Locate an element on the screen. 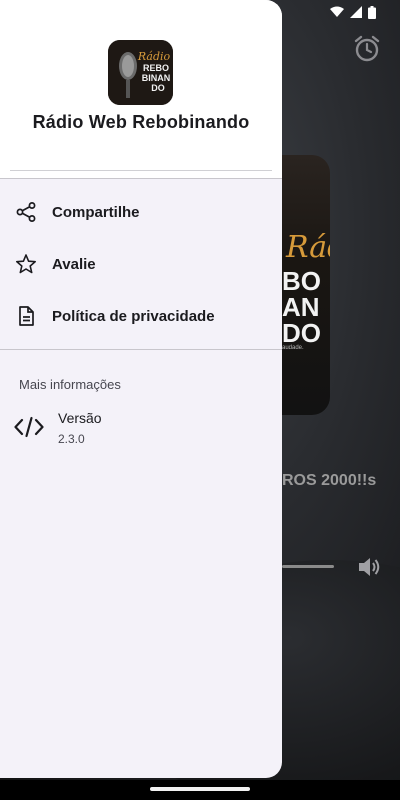 Image resolution: width=400 pixels, height=800 pixels. microphone-logo-graphic: Rádio REBO BINAN DO is located at coordinates (140, 72).